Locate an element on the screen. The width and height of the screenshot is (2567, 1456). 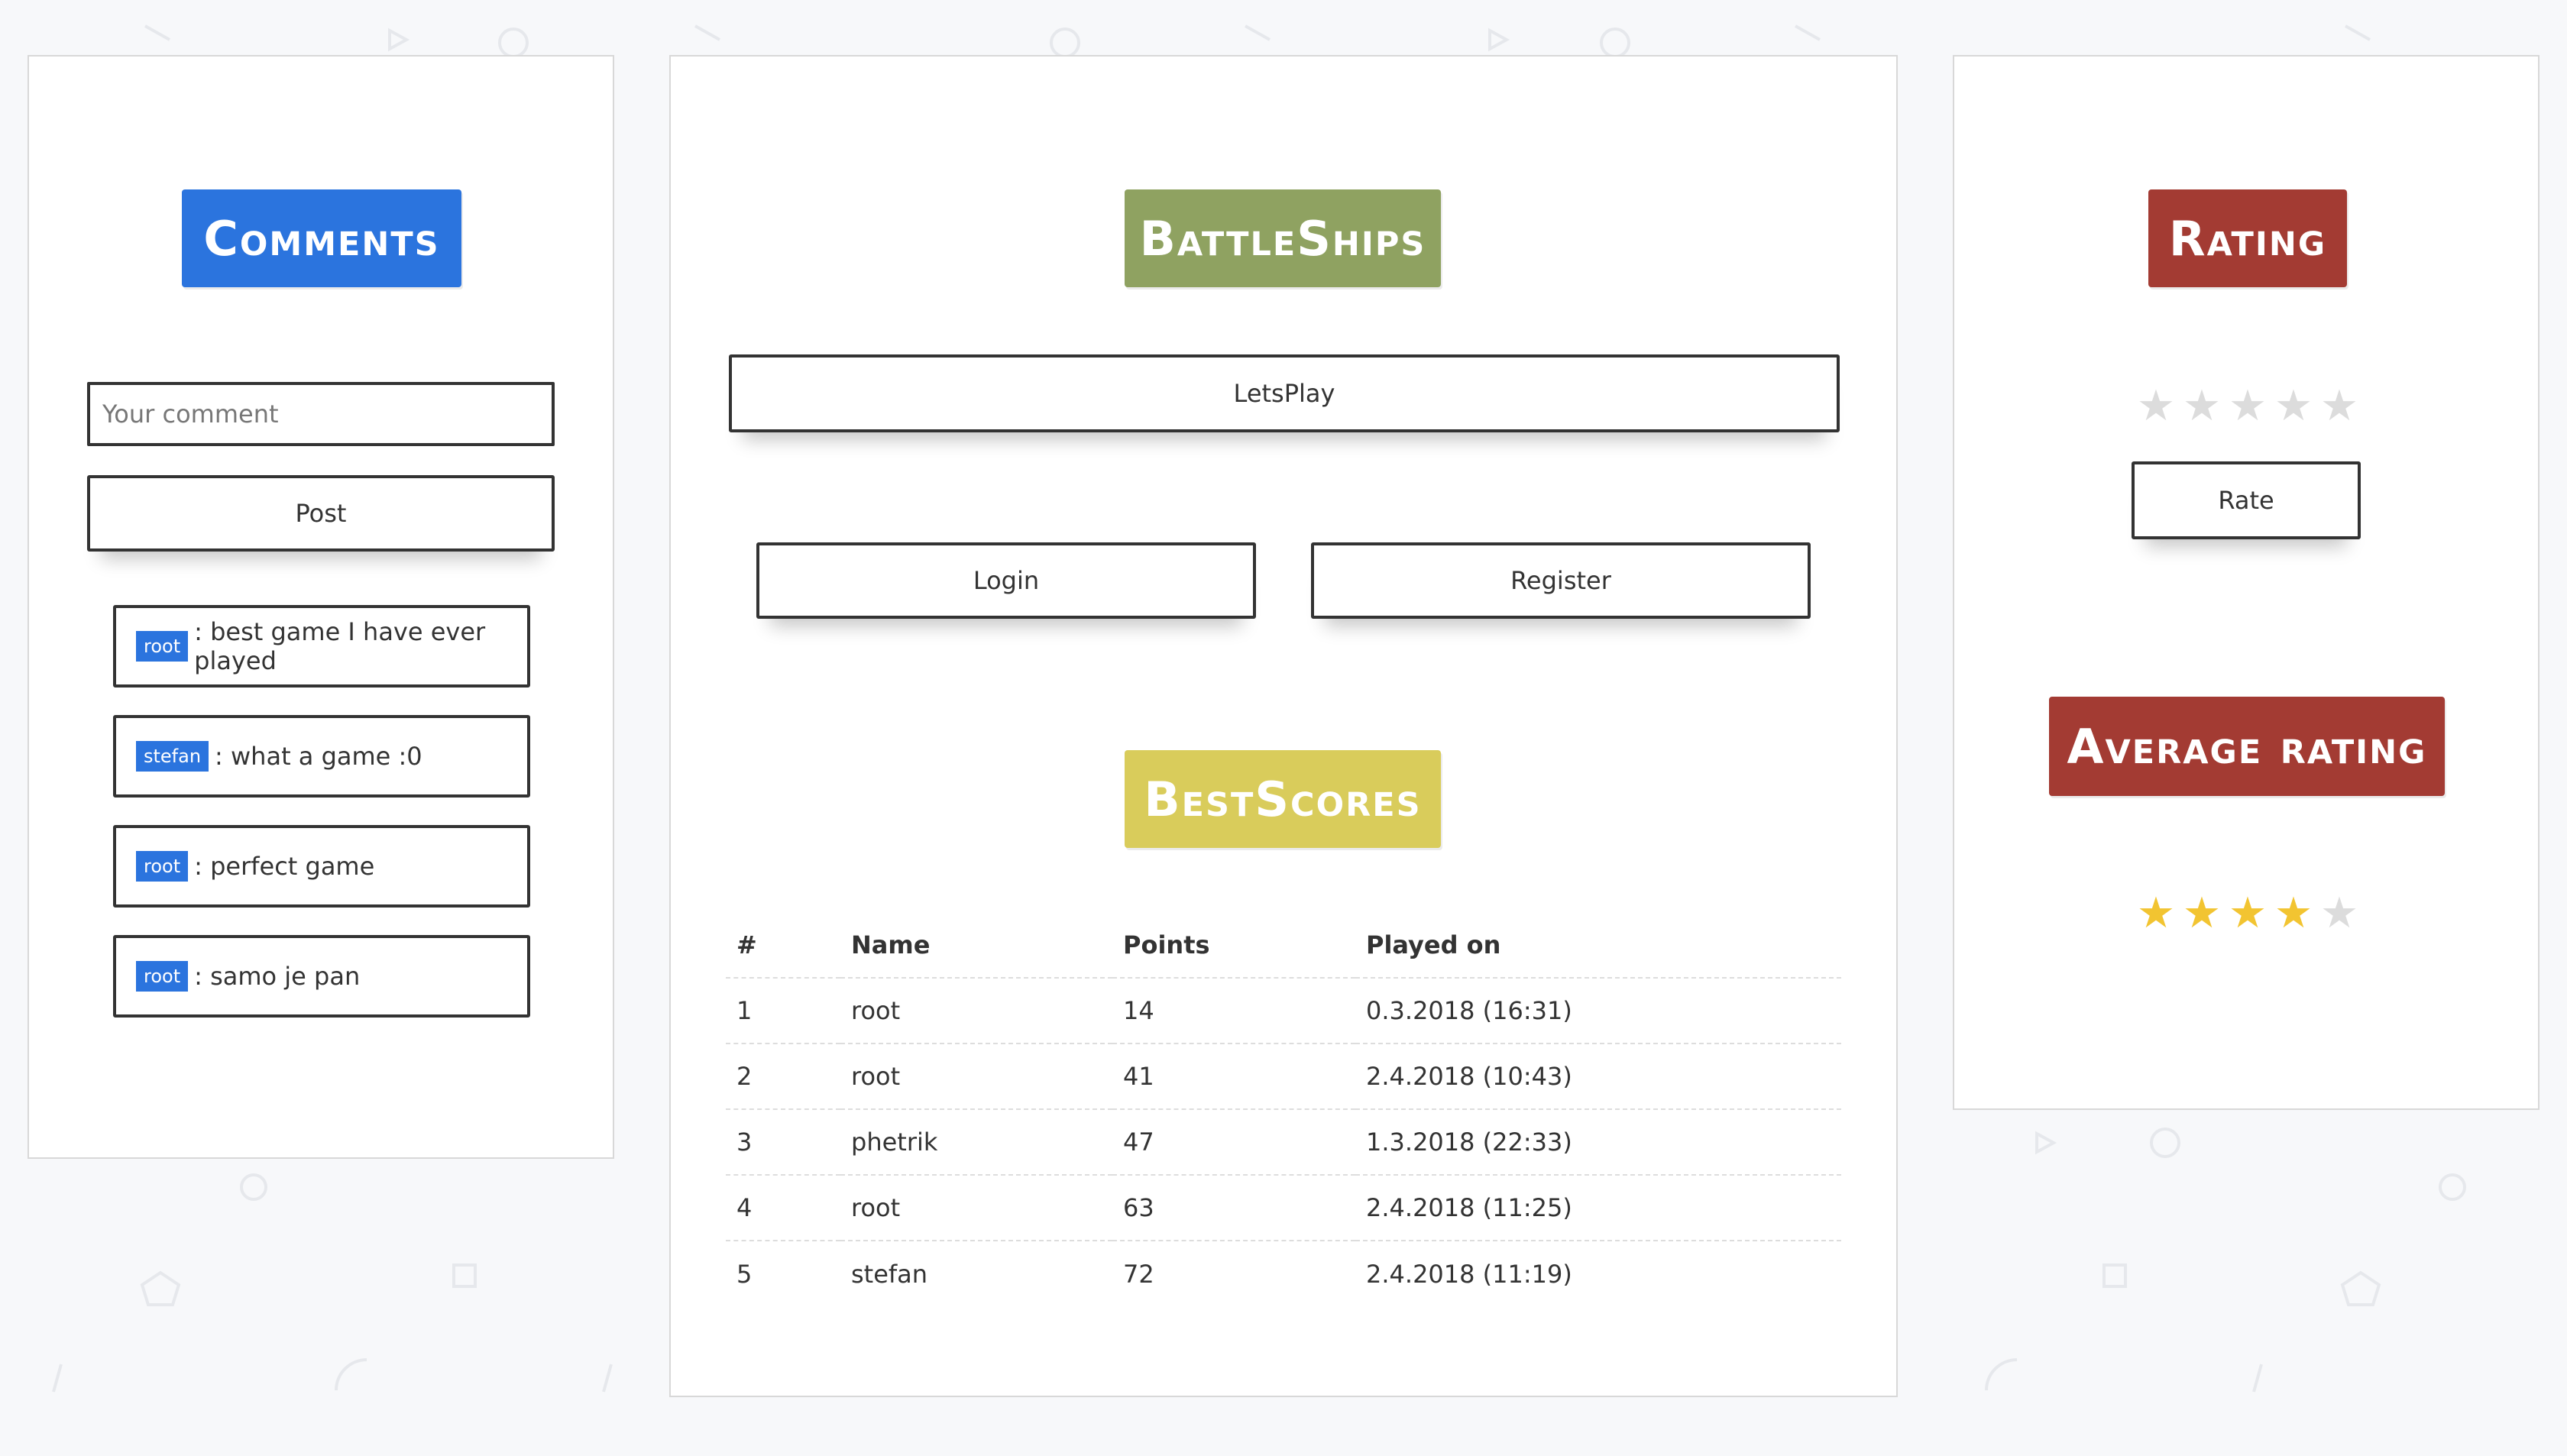
table-row: 2 root 41 2.4.2018 (10:43) is located at coordinates (1283, 1076).